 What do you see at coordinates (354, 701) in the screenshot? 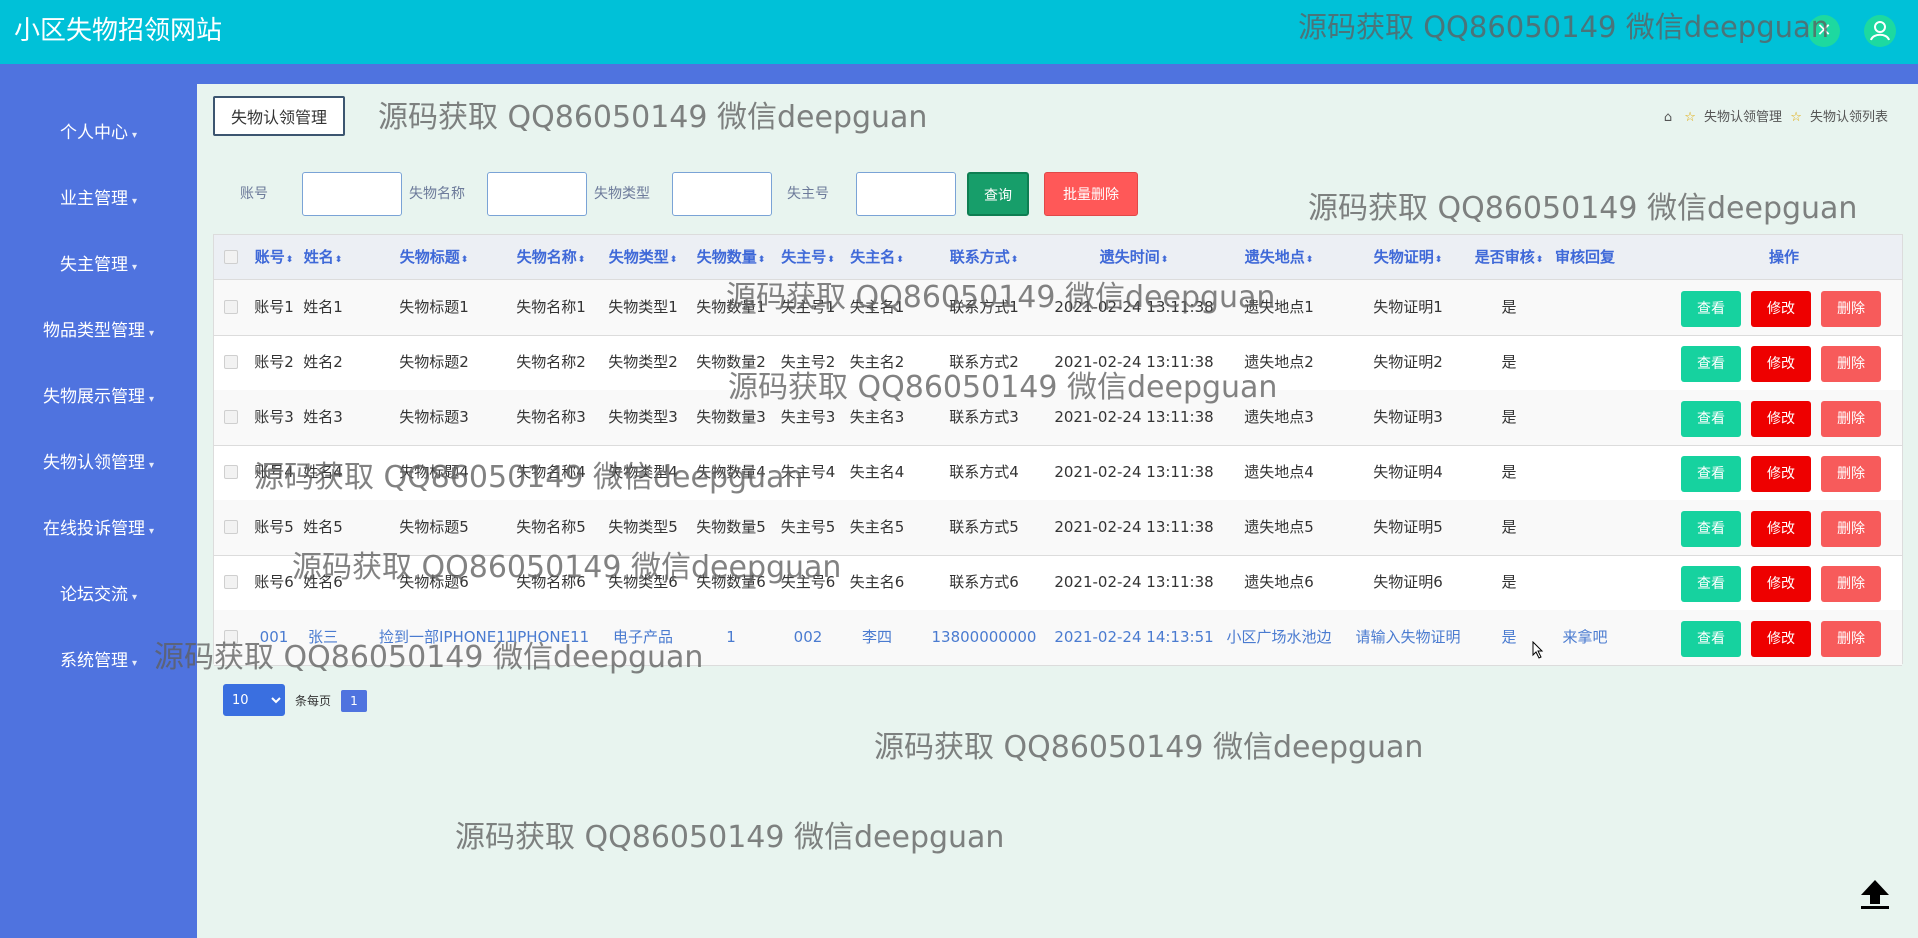
I see `page-number-button: 1` at bounding box center [354, 701].